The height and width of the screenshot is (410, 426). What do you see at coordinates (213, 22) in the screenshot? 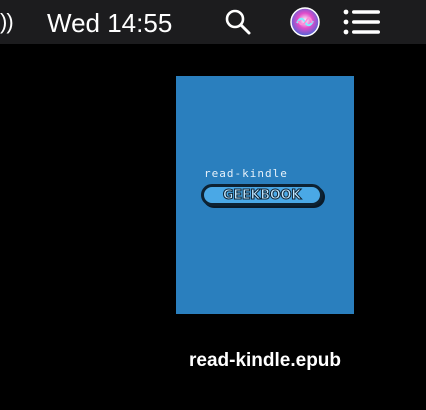
I see `menu-bar: )) Wed 14:55` at bounding box center [213, 22].